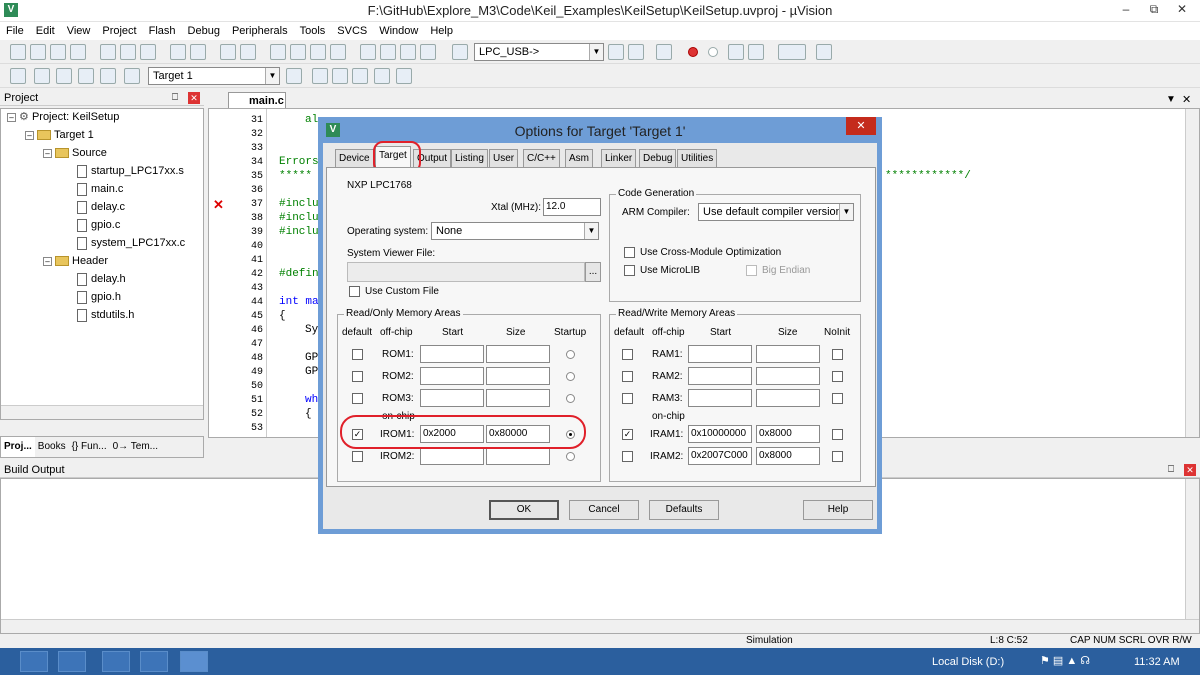  What do you see at coordinates (664, 52) in the screenshot?
I see `debug-session-icon` at bounding box center [664, 52].